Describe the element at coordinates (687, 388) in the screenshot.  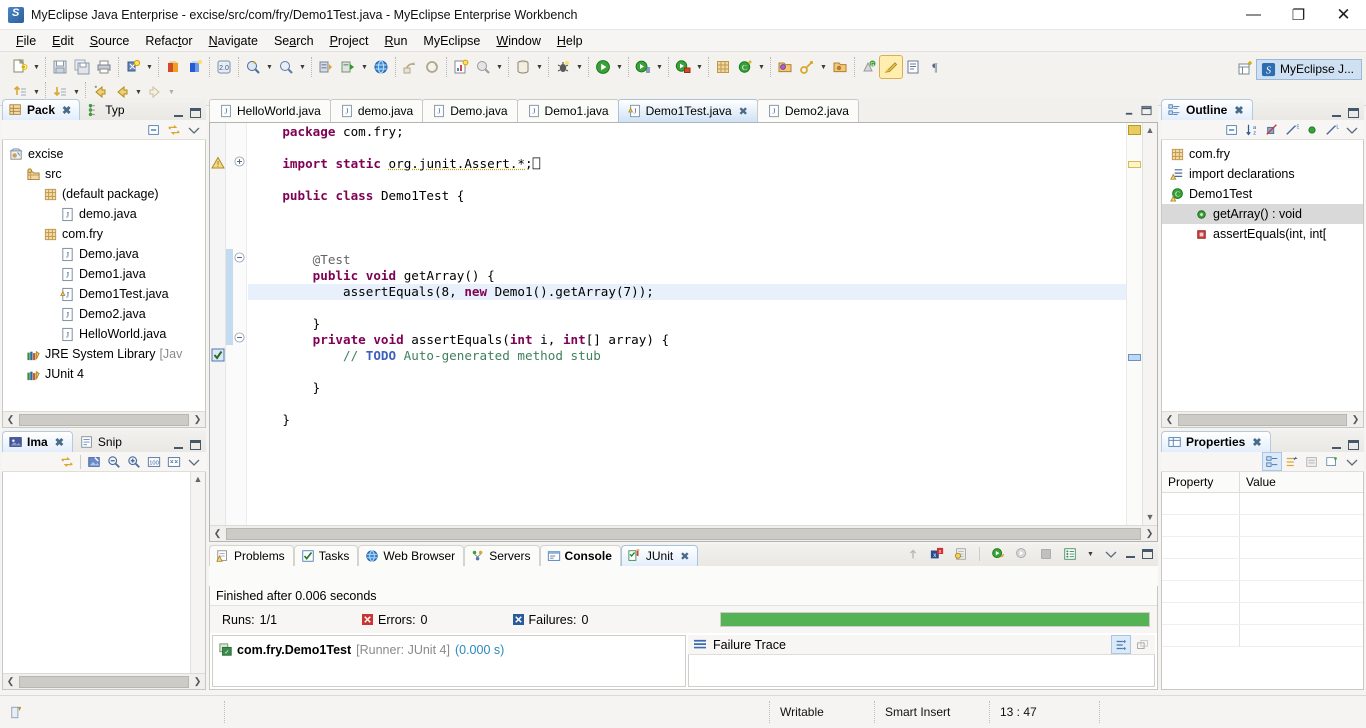
I see `code-line: }` at that location.